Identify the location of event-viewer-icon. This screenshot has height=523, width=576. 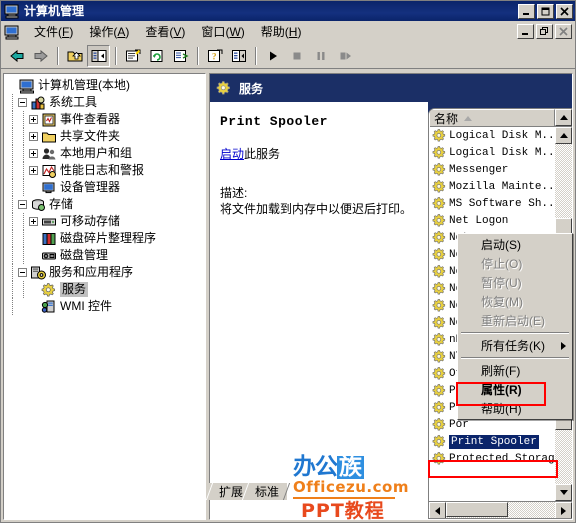
(49, 120).